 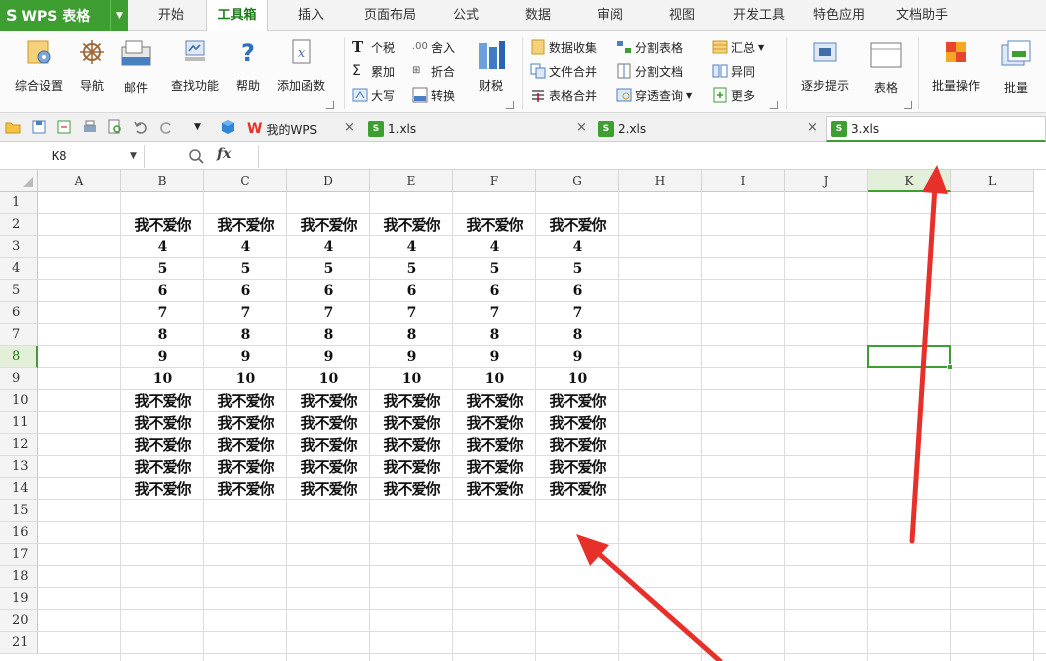 I want to click on column-header-b: B, so click(x=162, y=181).